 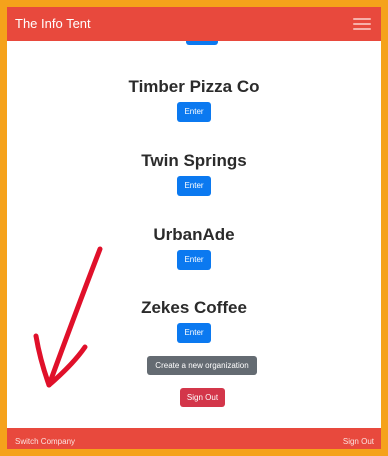 What do you see at coordinates (202, 365) in the screenshot?
I see `create-organization-button: Create a new organization` at bounding box center [202, 365].